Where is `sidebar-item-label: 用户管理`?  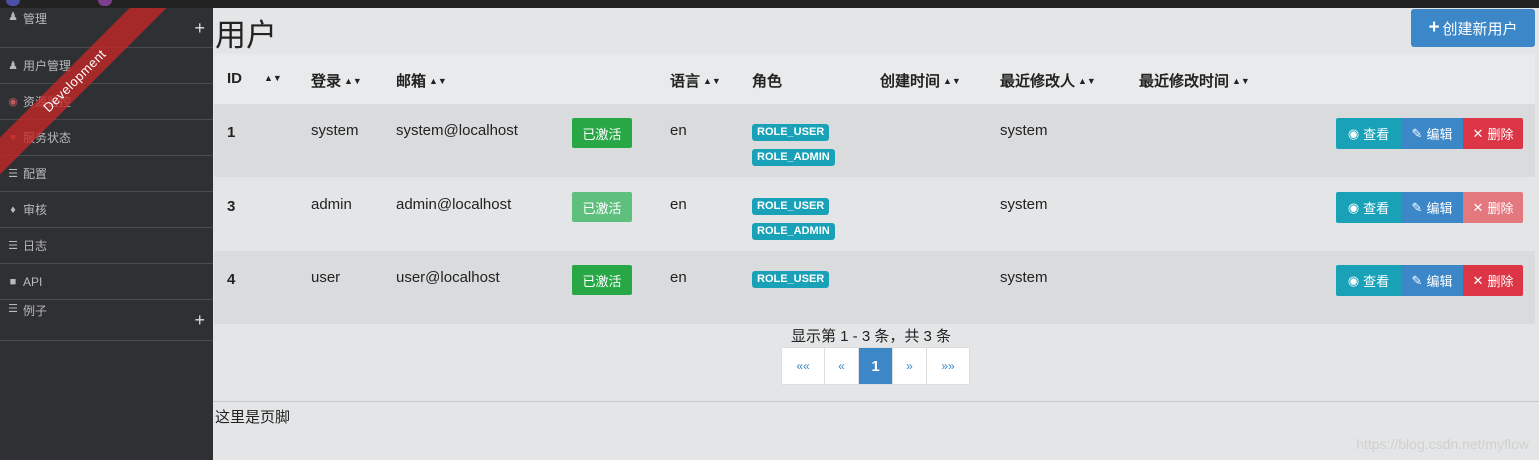
sidebar-item-label: 用户管理 is located at coordinates (47, 66).